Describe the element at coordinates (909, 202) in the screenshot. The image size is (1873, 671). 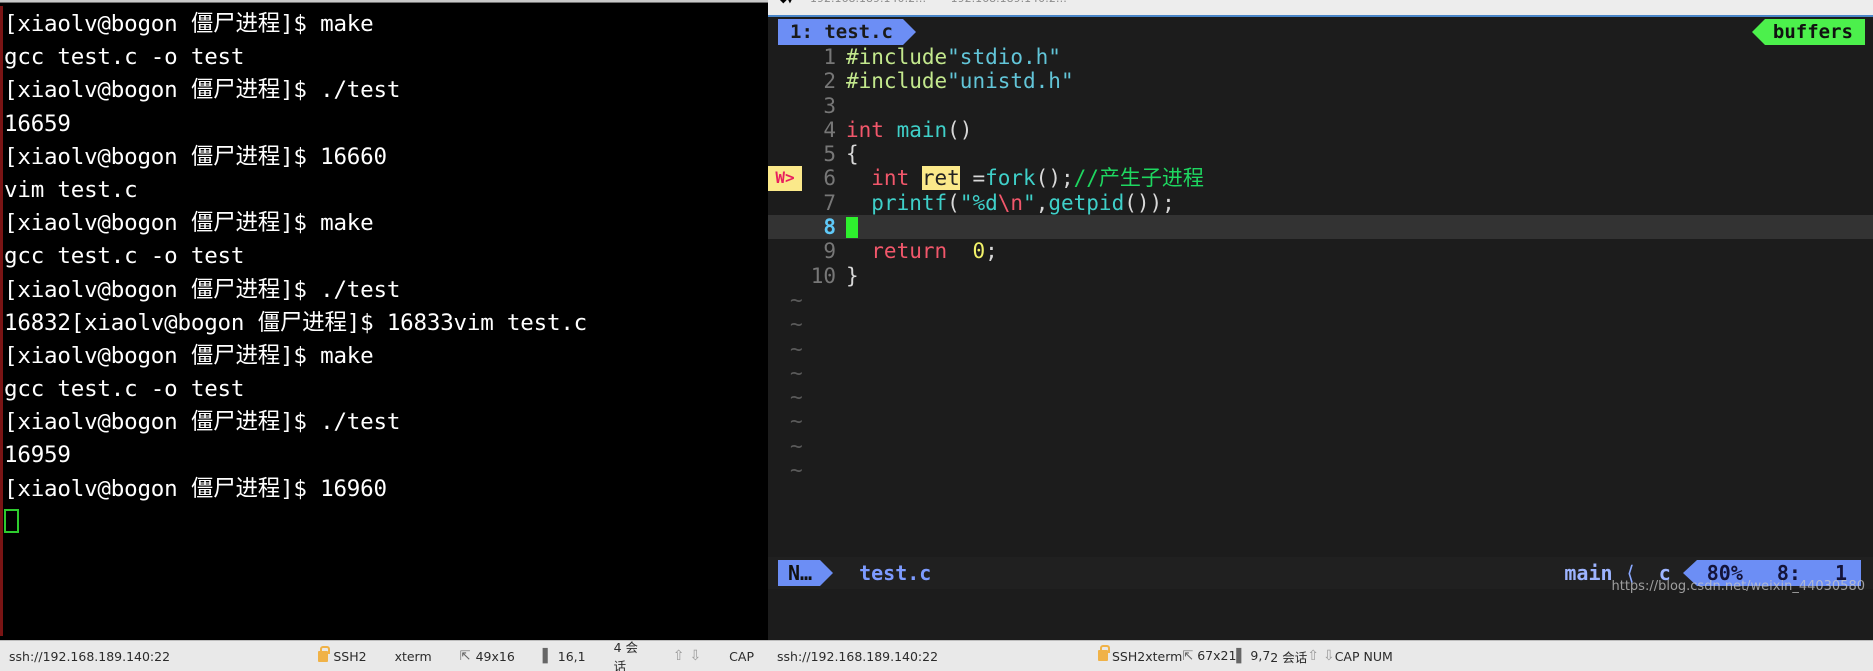
I see `code-token: printf` at that location.